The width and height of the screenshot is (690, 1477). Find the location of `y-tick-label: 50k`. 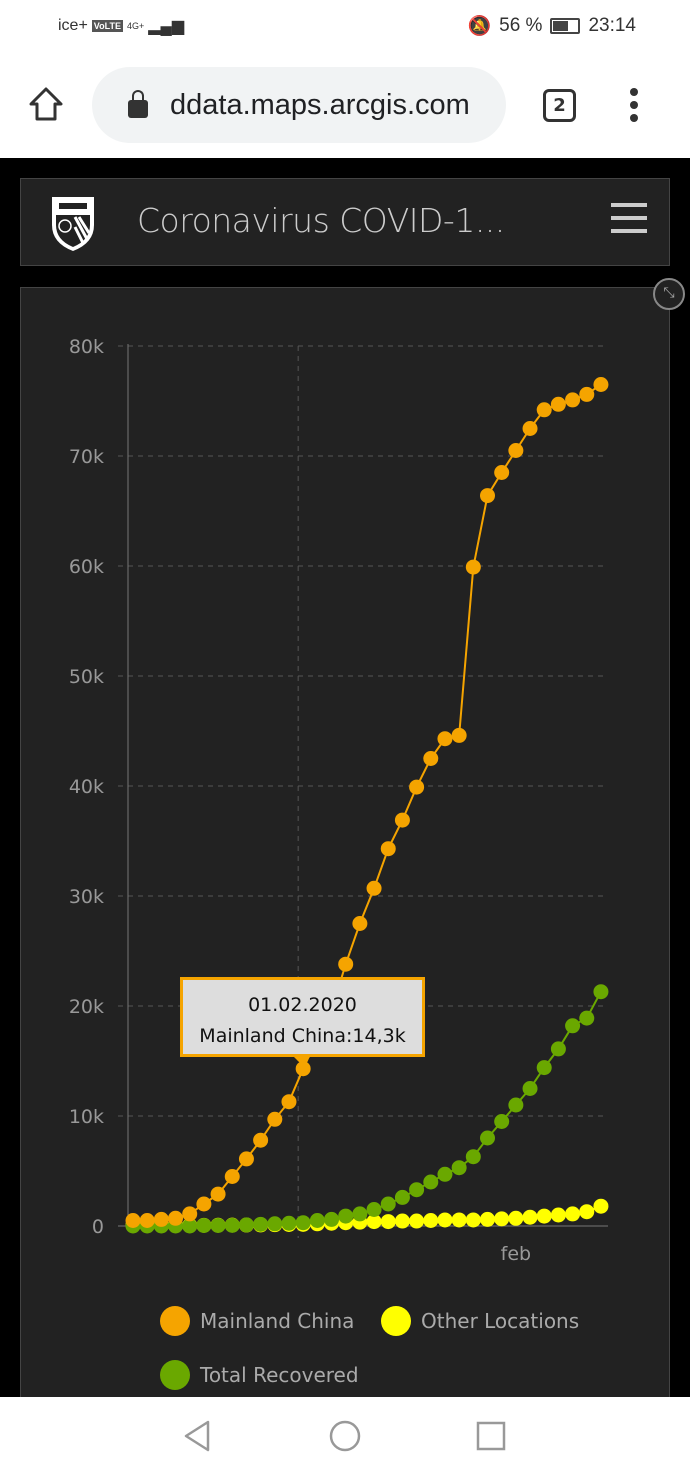

y-tick-label: 50k is located at coordinates (86, 677).